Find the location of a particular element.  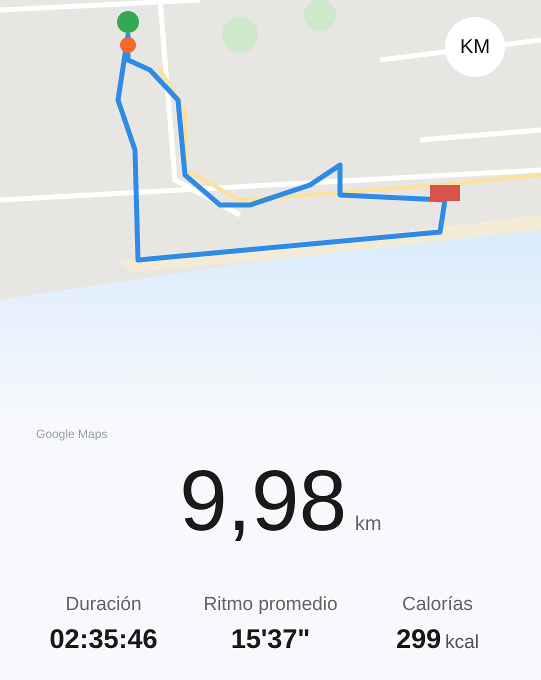

stat-value: 02:35:46 is located at coordinates (103, 639).